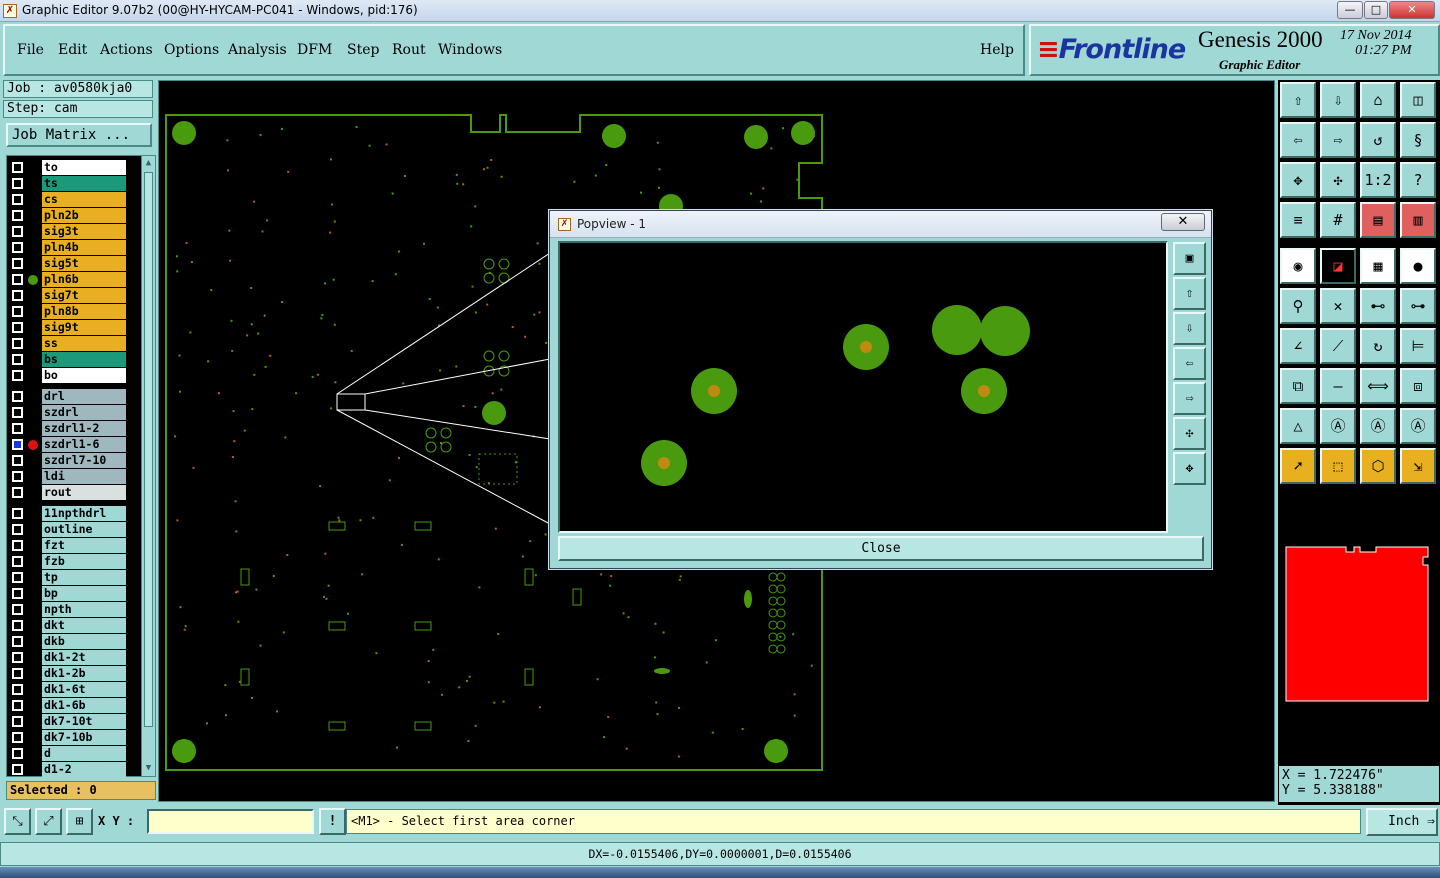 The width and height of the screenshot is (1440, 878). I want to click on pad-add-icon: ◉, so click(1298, 266).